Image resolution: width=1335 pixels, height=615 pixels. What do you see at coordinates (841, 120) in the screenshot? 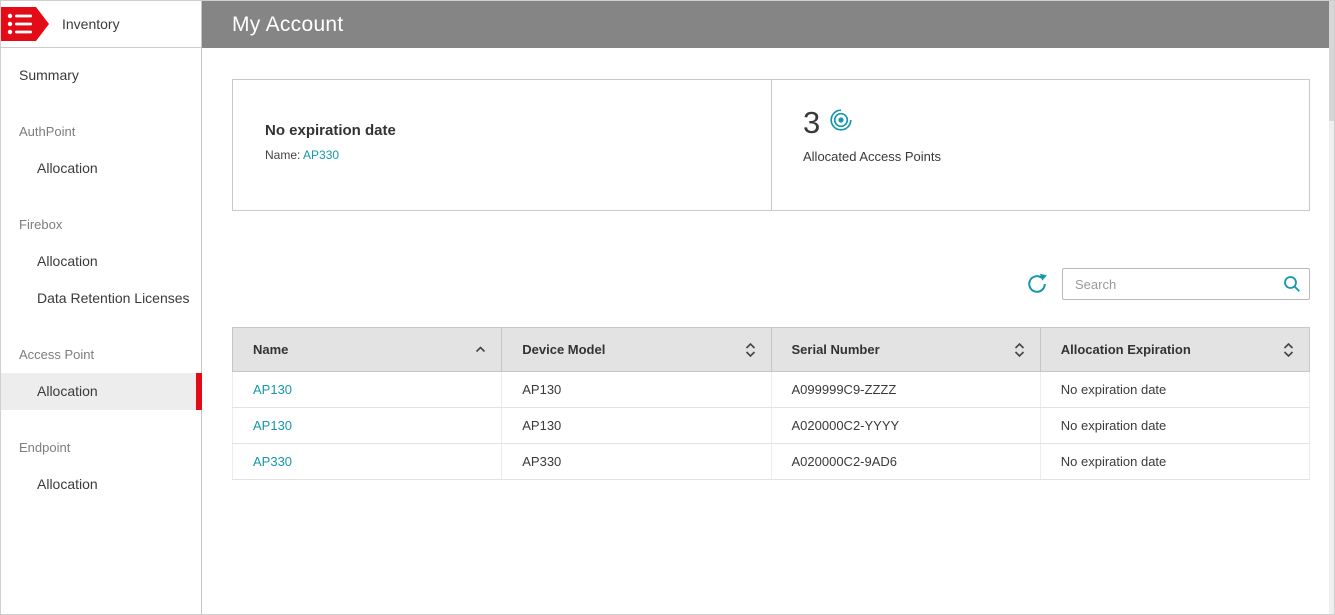
I see `access-point-icon` at bounding box center [841, 120].